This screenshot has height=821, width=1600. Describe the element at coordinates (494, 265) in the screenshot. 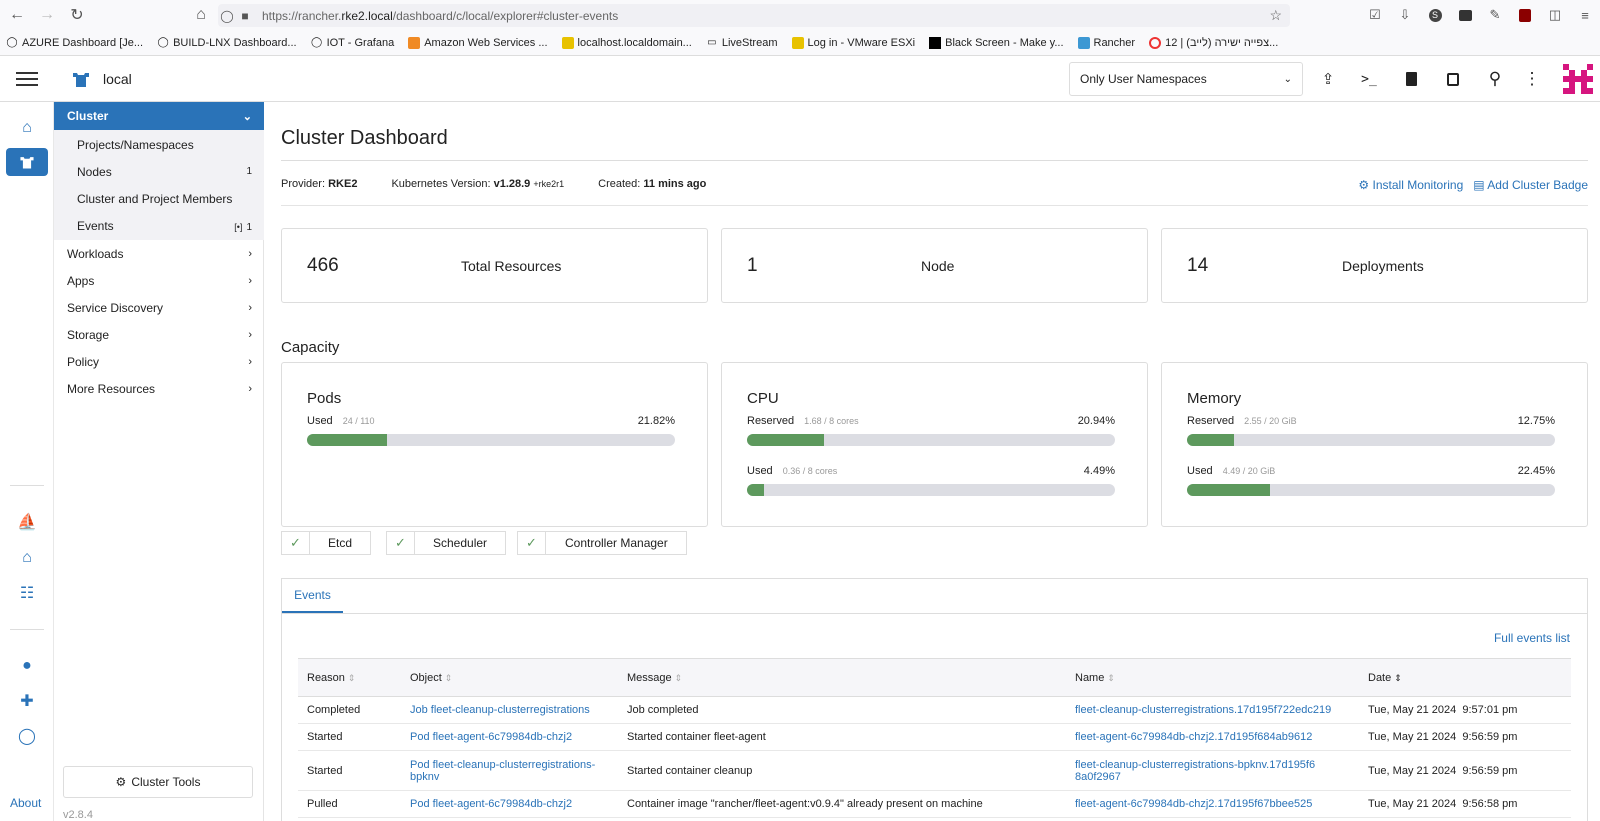

I see `total-resources-card: 466 Total Resources` at that location.